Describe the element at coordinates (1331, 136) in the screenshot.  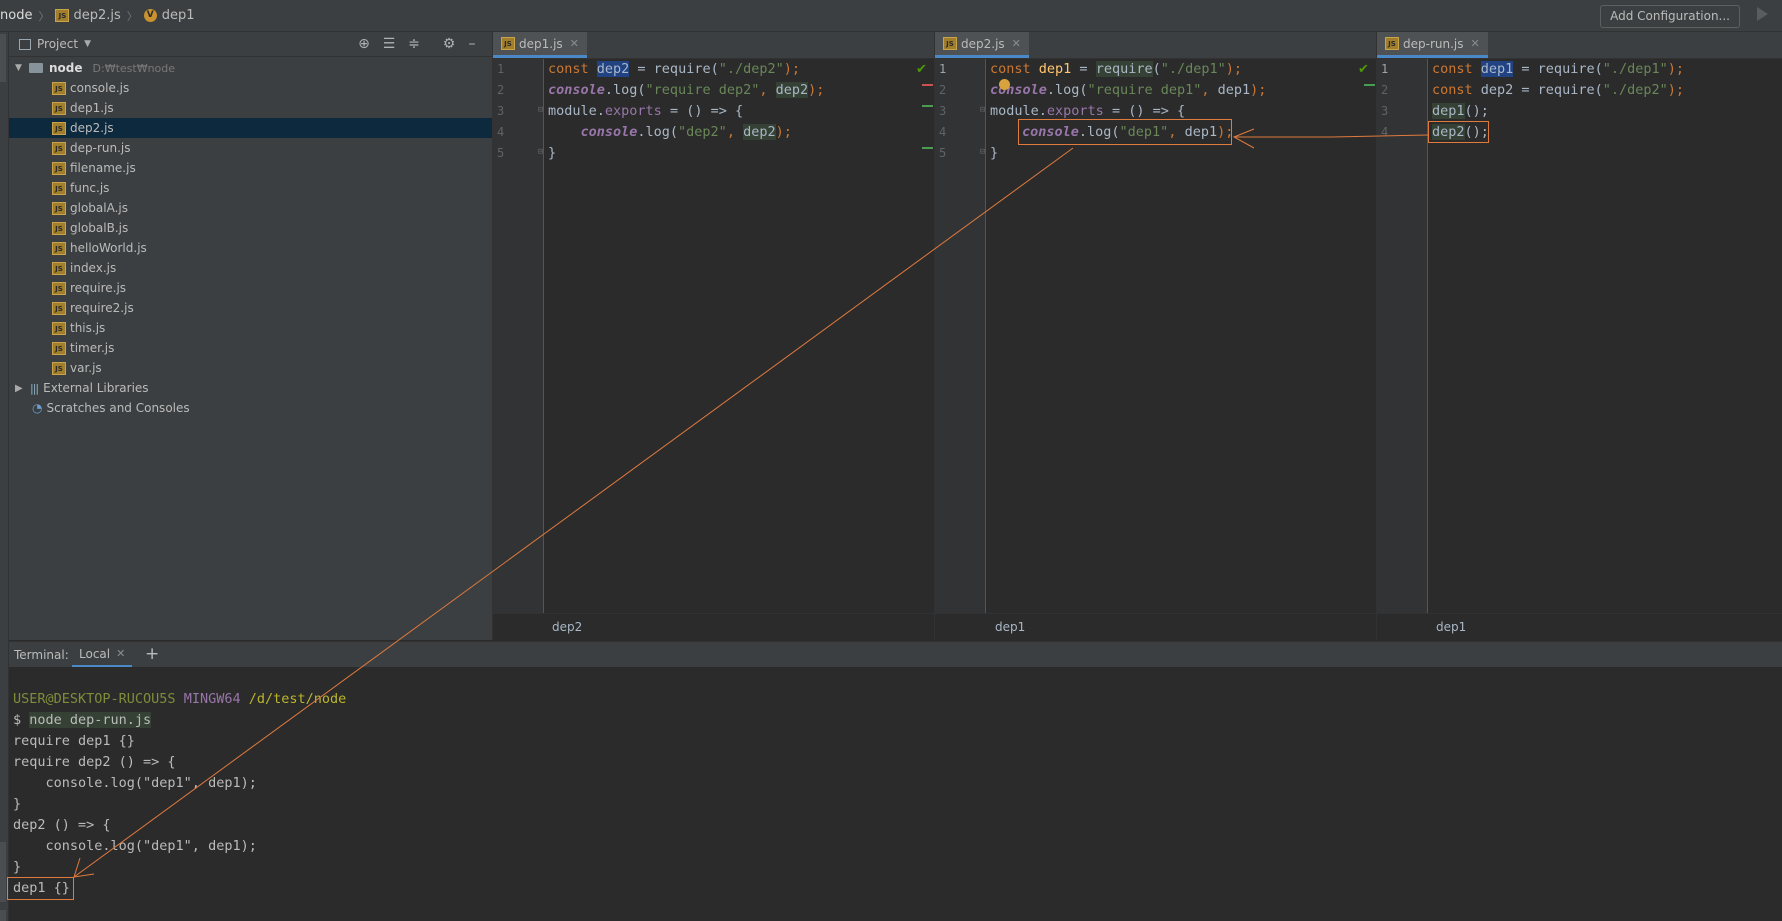
I see `arrow-line` at that location.